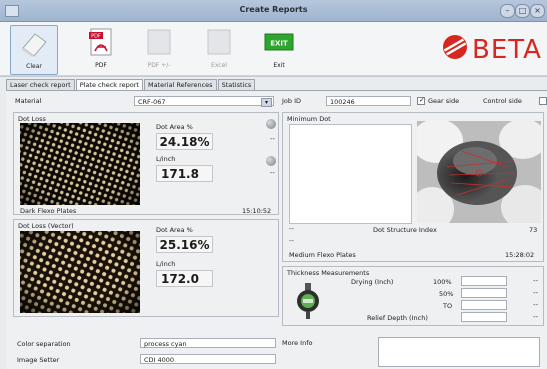 The width and height of the screenshot is (547, 369). What do you see at coordinates (101, 65) in the screenshot?
I see `pdf-label: PDF` at bounding box center [101, 65].